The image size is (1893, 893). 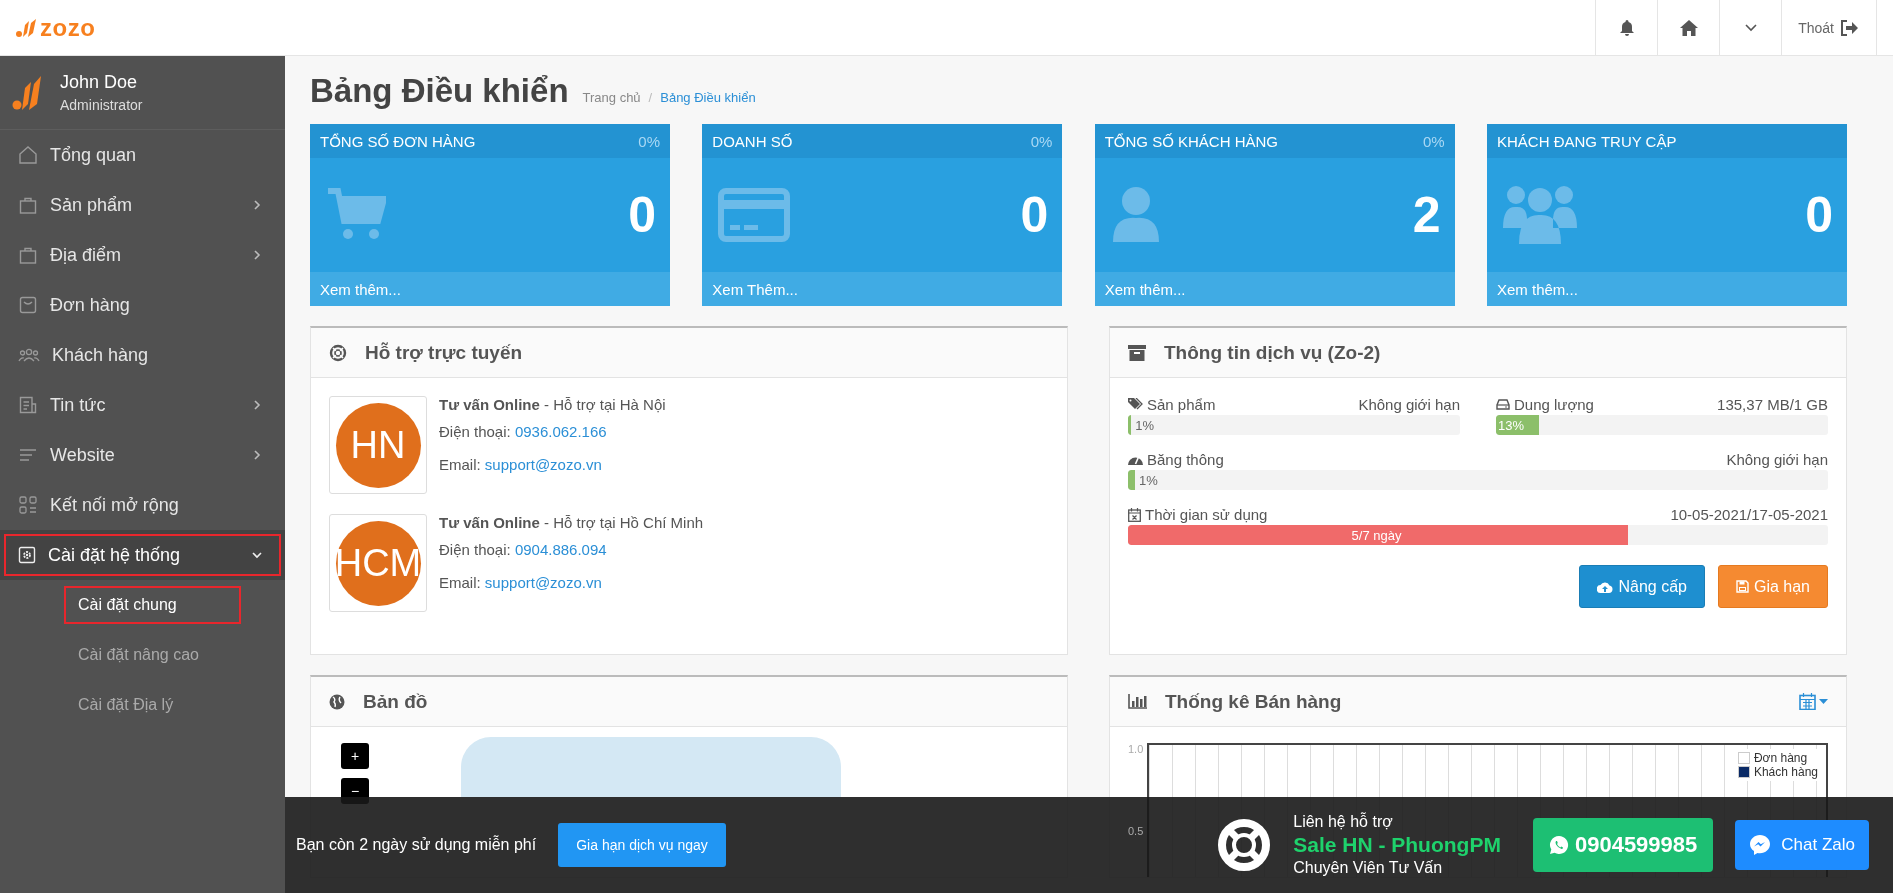 I want to click on logo: zozo, so click(x=48, y=27).